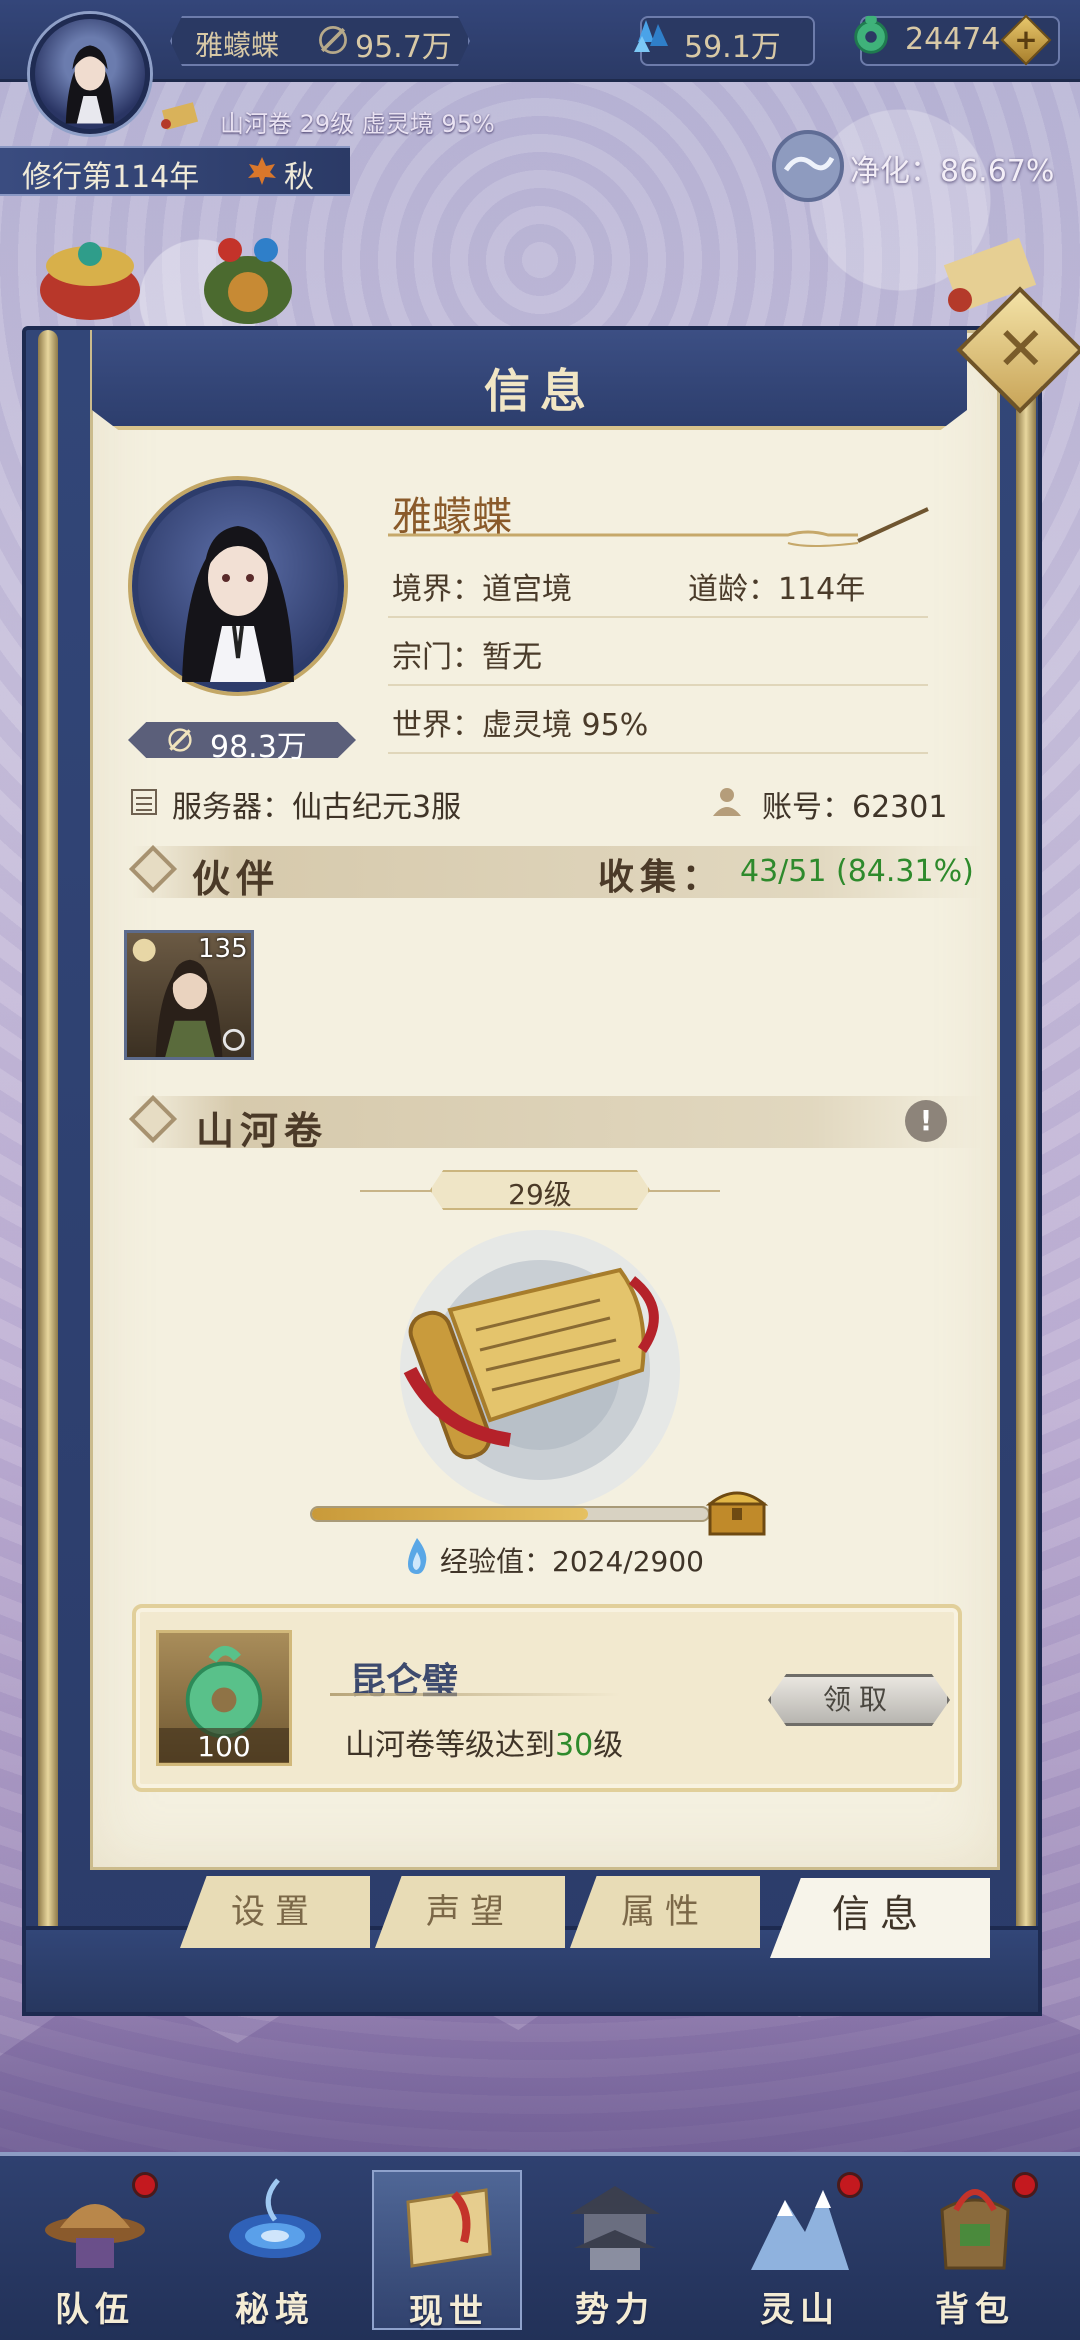 The width and height of the screenshot is (1080, 2340). I want to click on treasure-chest-icon, so click(737, 1510).